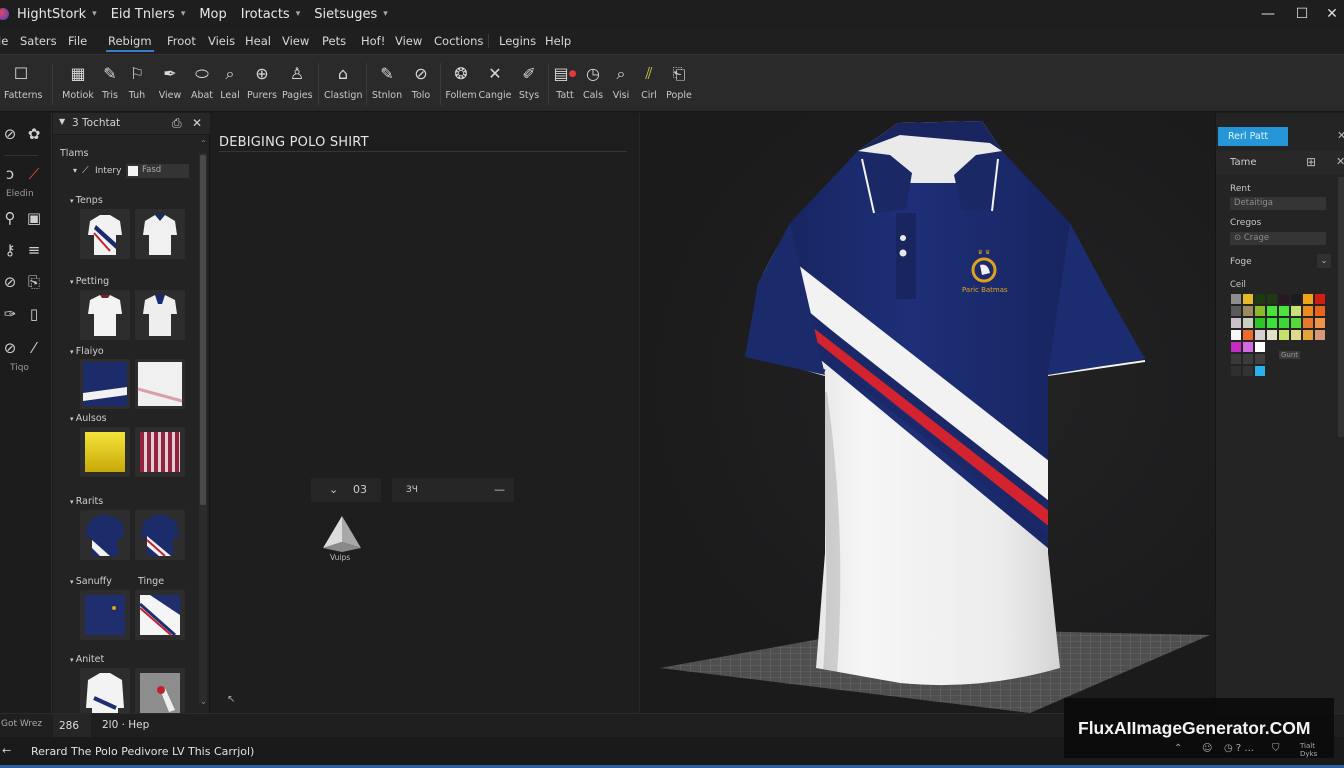 This screenshot has width=1344, height=768. Describe the element at coordinates (1278, 203) in the screenshot. I see `rent-field: Detaitiga` at that location.